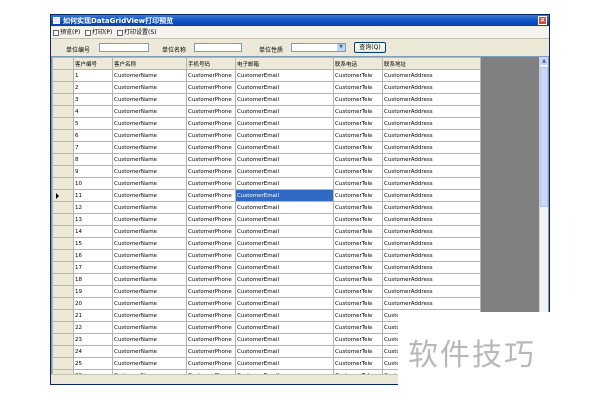 This screenshot has width=600, height=400. I want to click on table-cell: 24, so click(93, 351).